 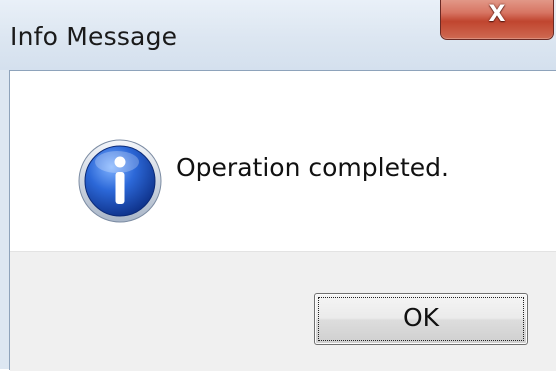 I want to click on ok-button: OK, so click(x=421, y=319).